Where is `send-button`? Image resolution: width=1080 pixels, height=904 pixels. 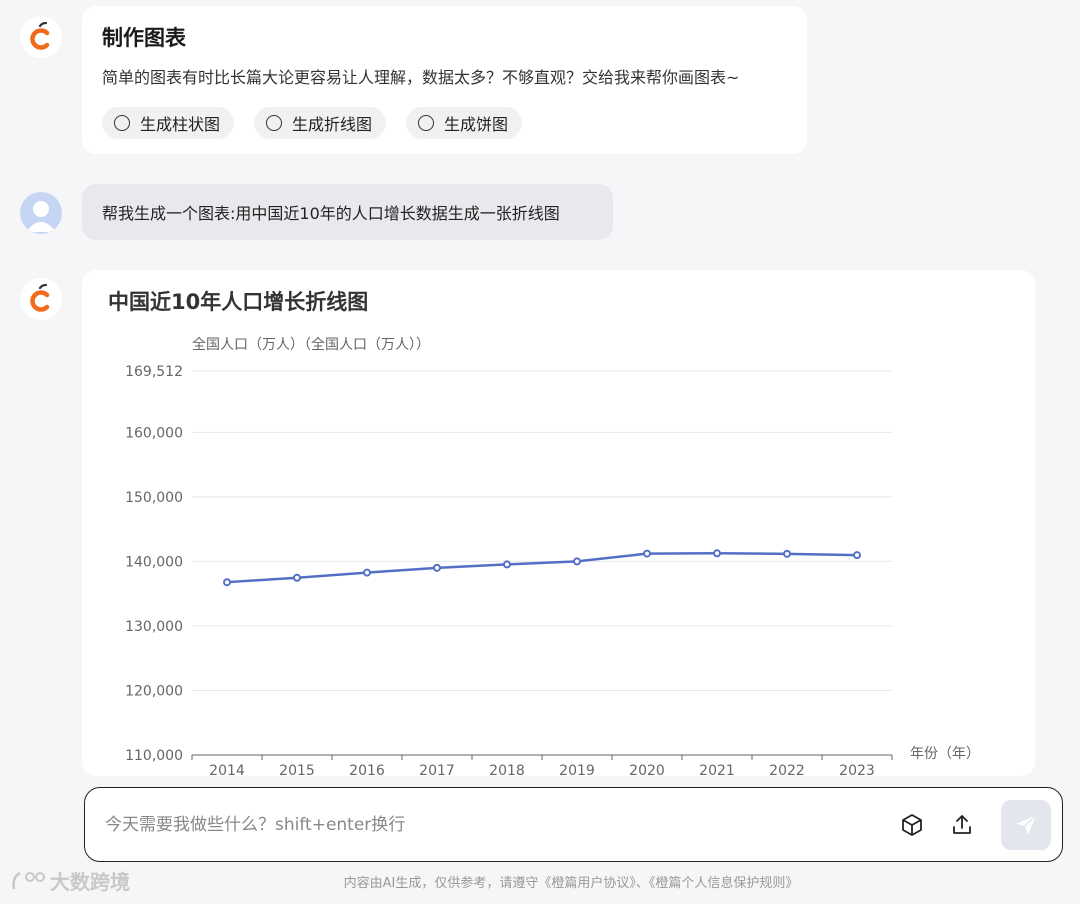 send-button is located at coordinates (1026, 825).